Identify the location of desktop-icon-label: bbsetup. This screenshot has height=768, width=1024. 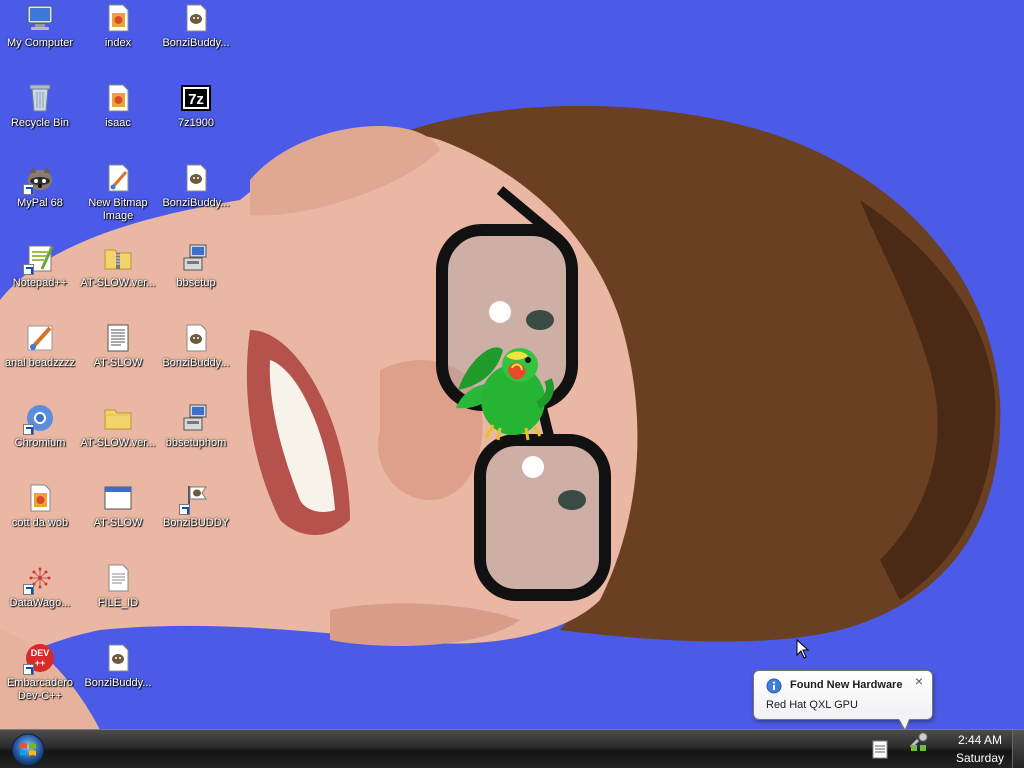
(196, 283).